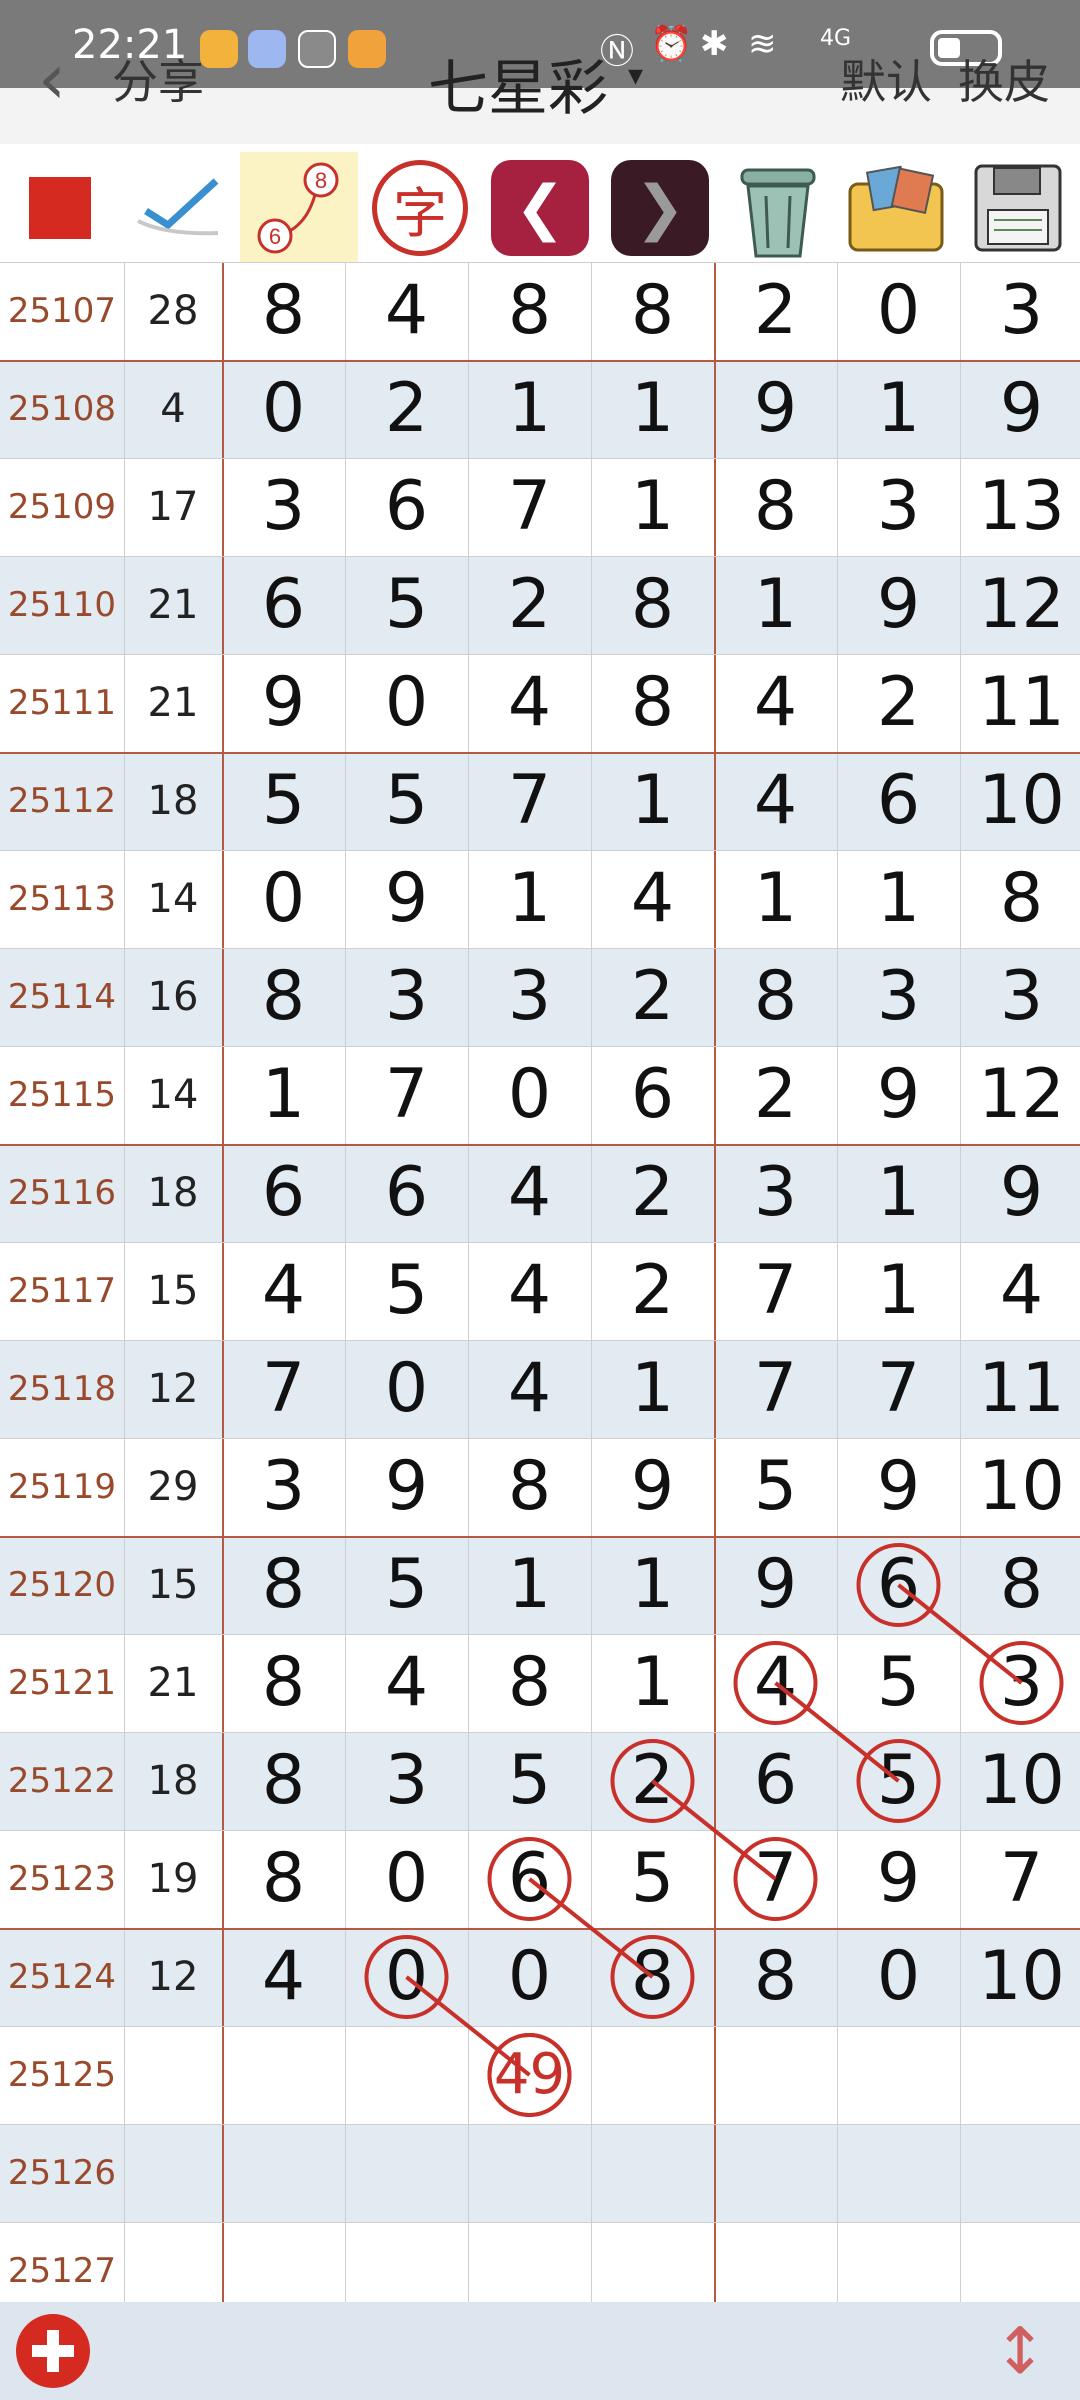  What do you see at coordinates (660, 208) in the screenshot?
I see `forward-arrow-icon: ❯` at bounding box center [660, 208].